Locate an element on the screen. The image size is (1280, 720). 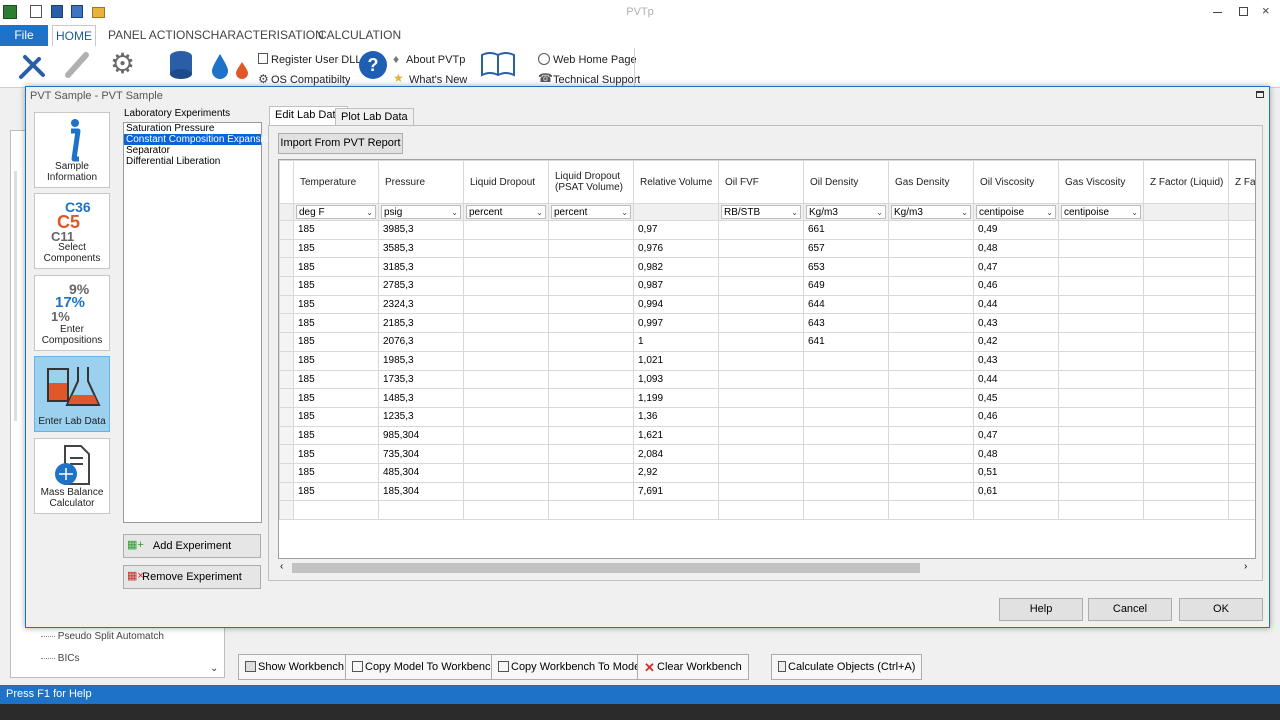
table-cell: 1,021 is located at coordinates (676, 360).